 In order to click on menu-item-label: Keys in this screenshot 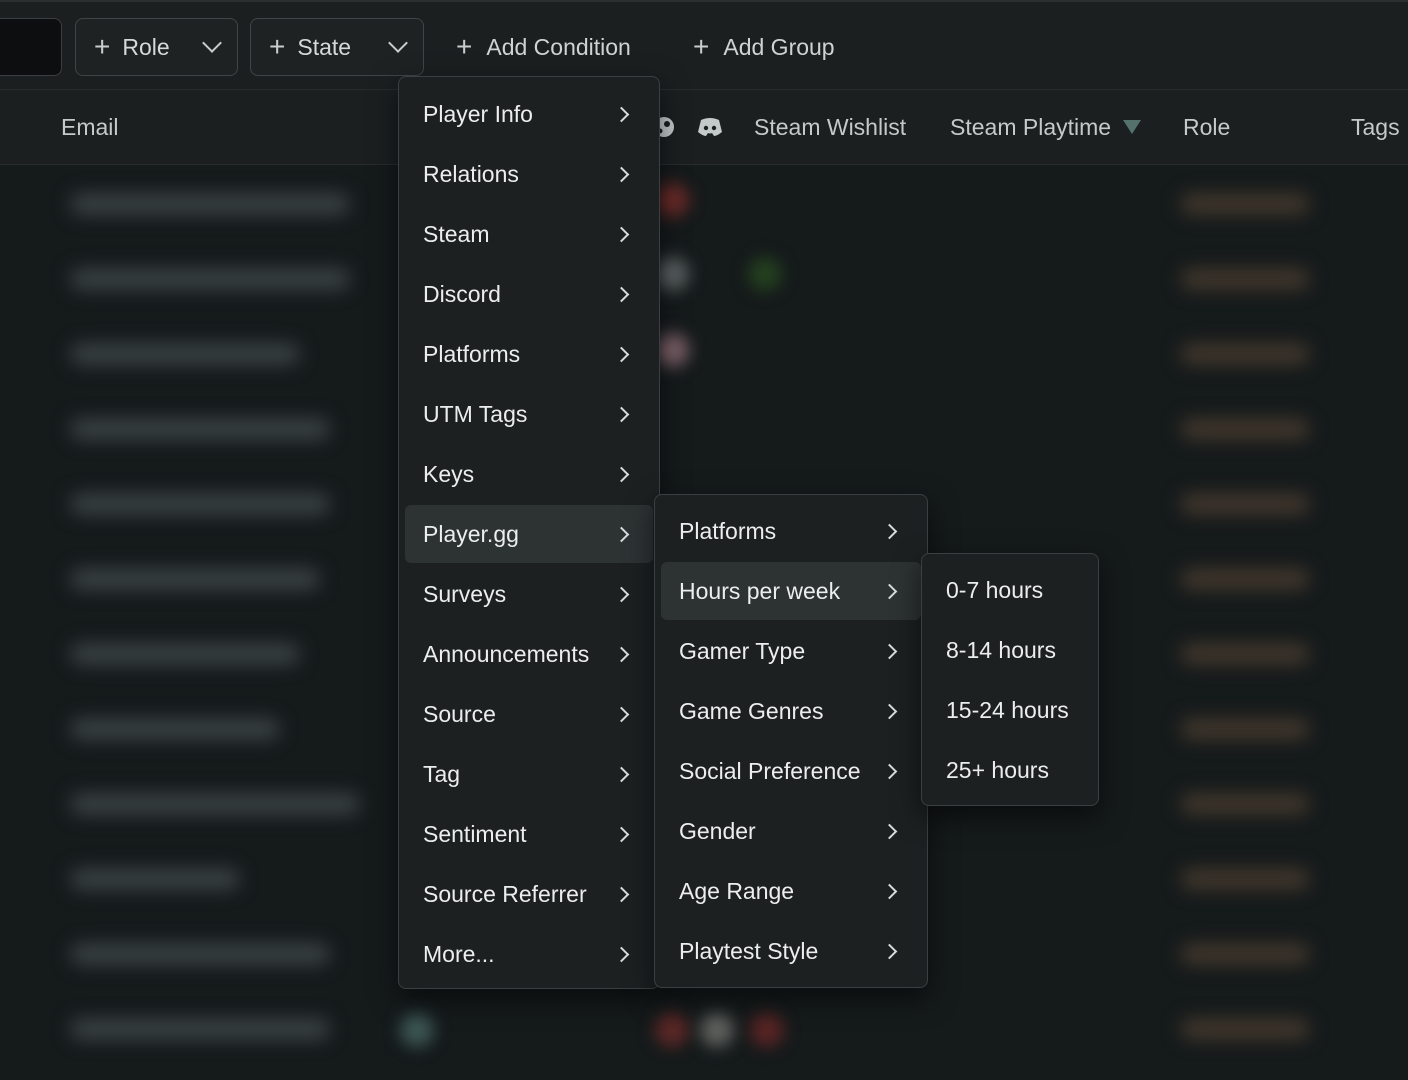, I will do `click(449, 473)`.